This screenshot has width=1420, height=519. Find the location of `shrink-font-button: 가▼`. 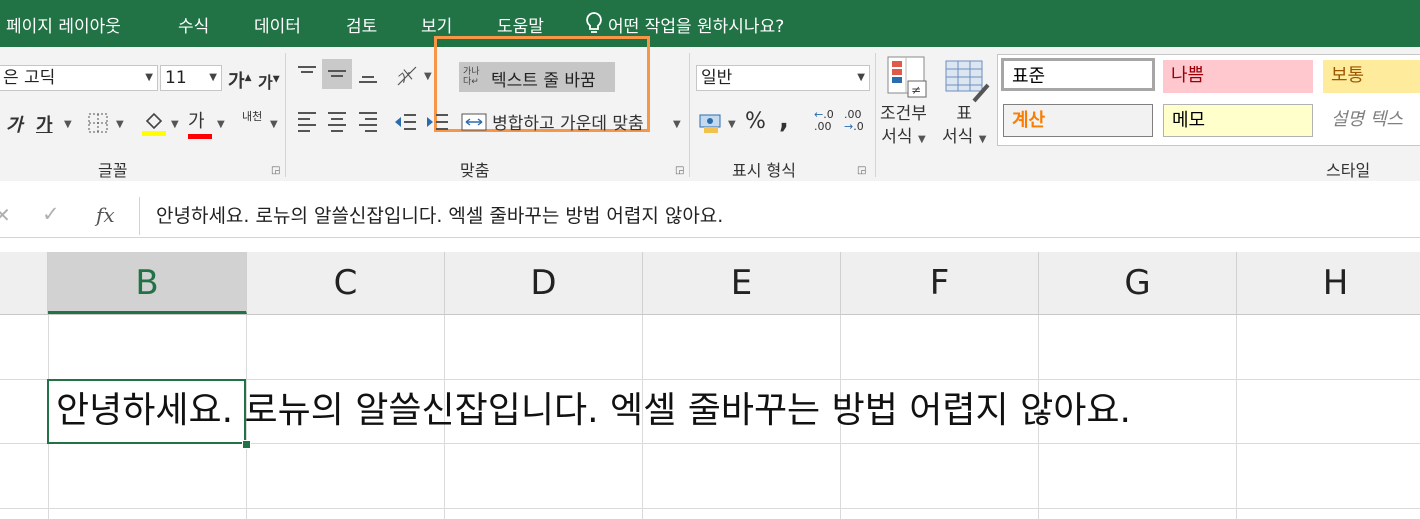

shrink-font-button: 가▼ is located at coordinates (269, 81).